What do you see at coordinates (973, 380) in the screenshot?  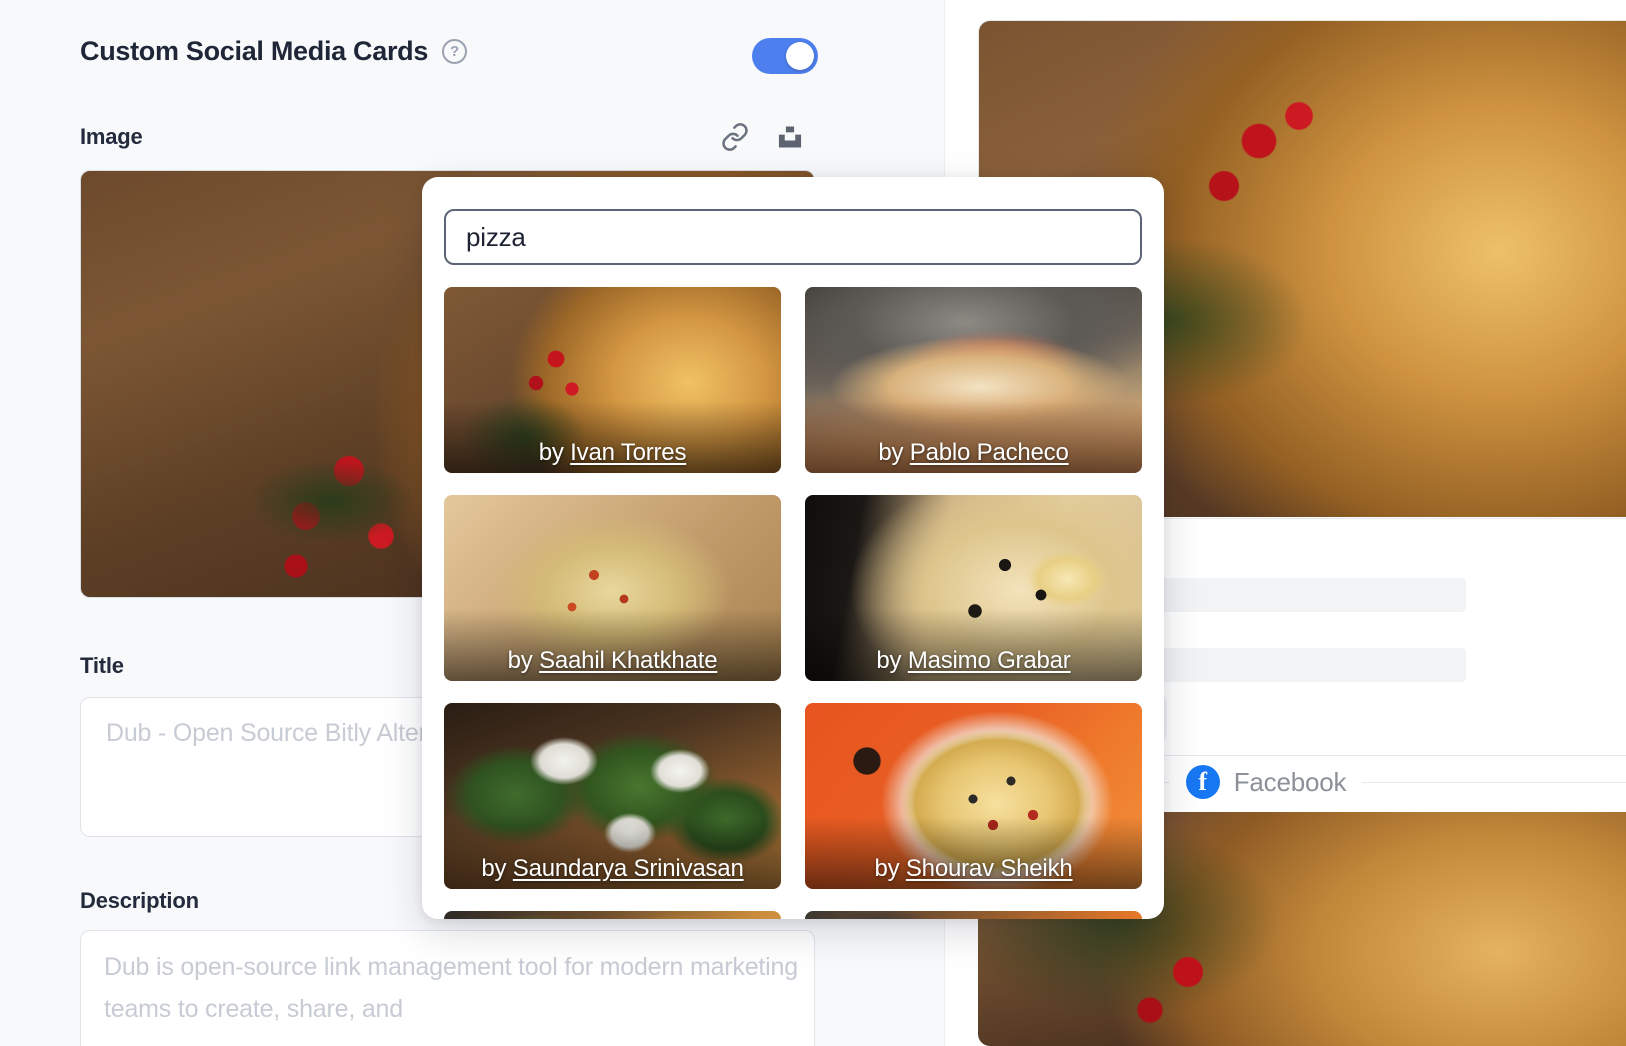 I see `image-result-item: by Pablo Pacheco` at bounding box center [973, 380].